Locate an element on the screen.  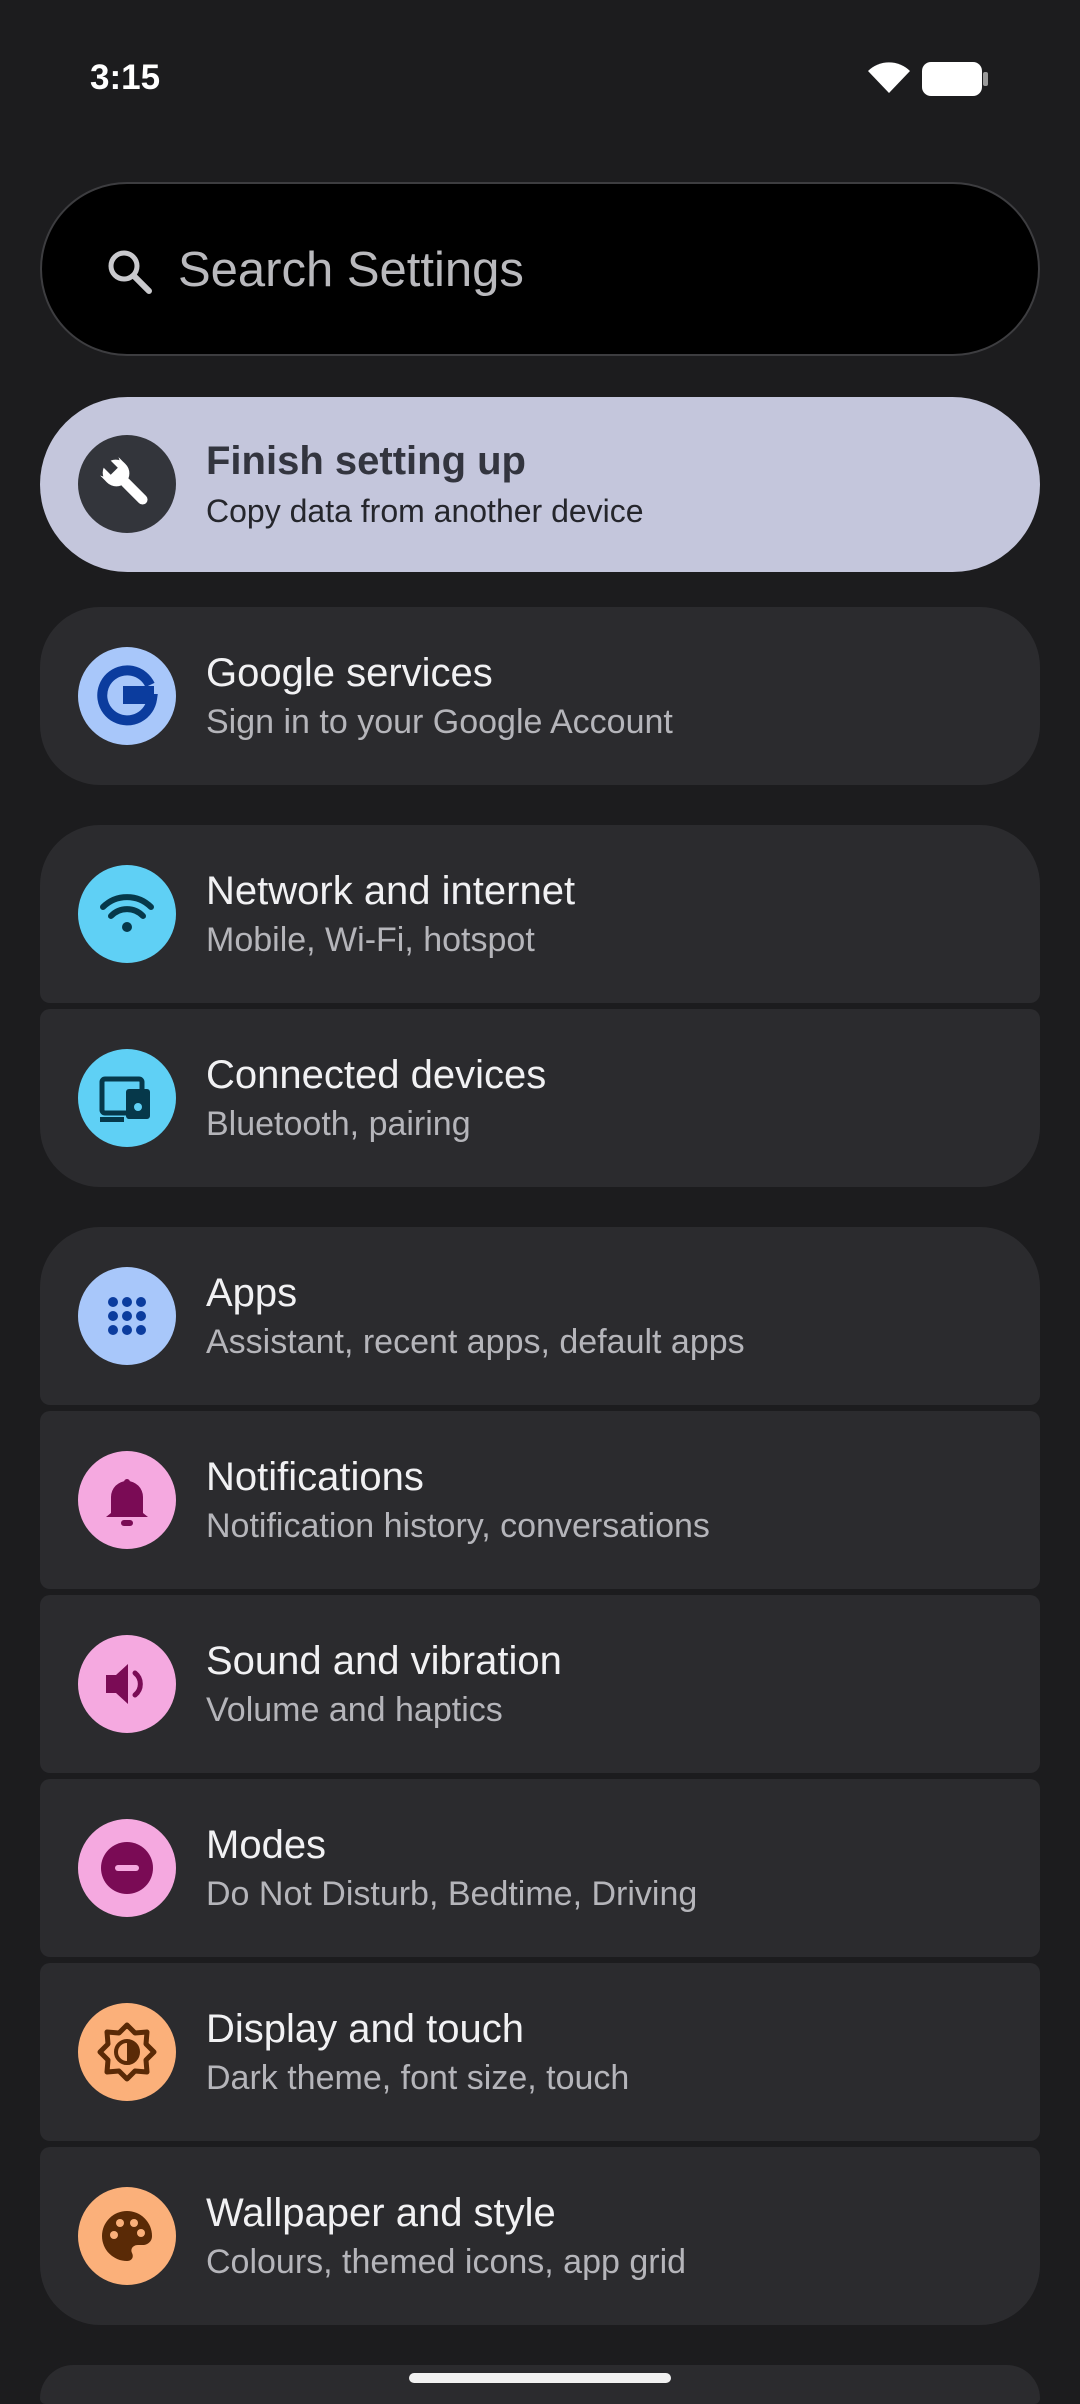
settings-item-next-partial is located at coordinates (540, 2384).